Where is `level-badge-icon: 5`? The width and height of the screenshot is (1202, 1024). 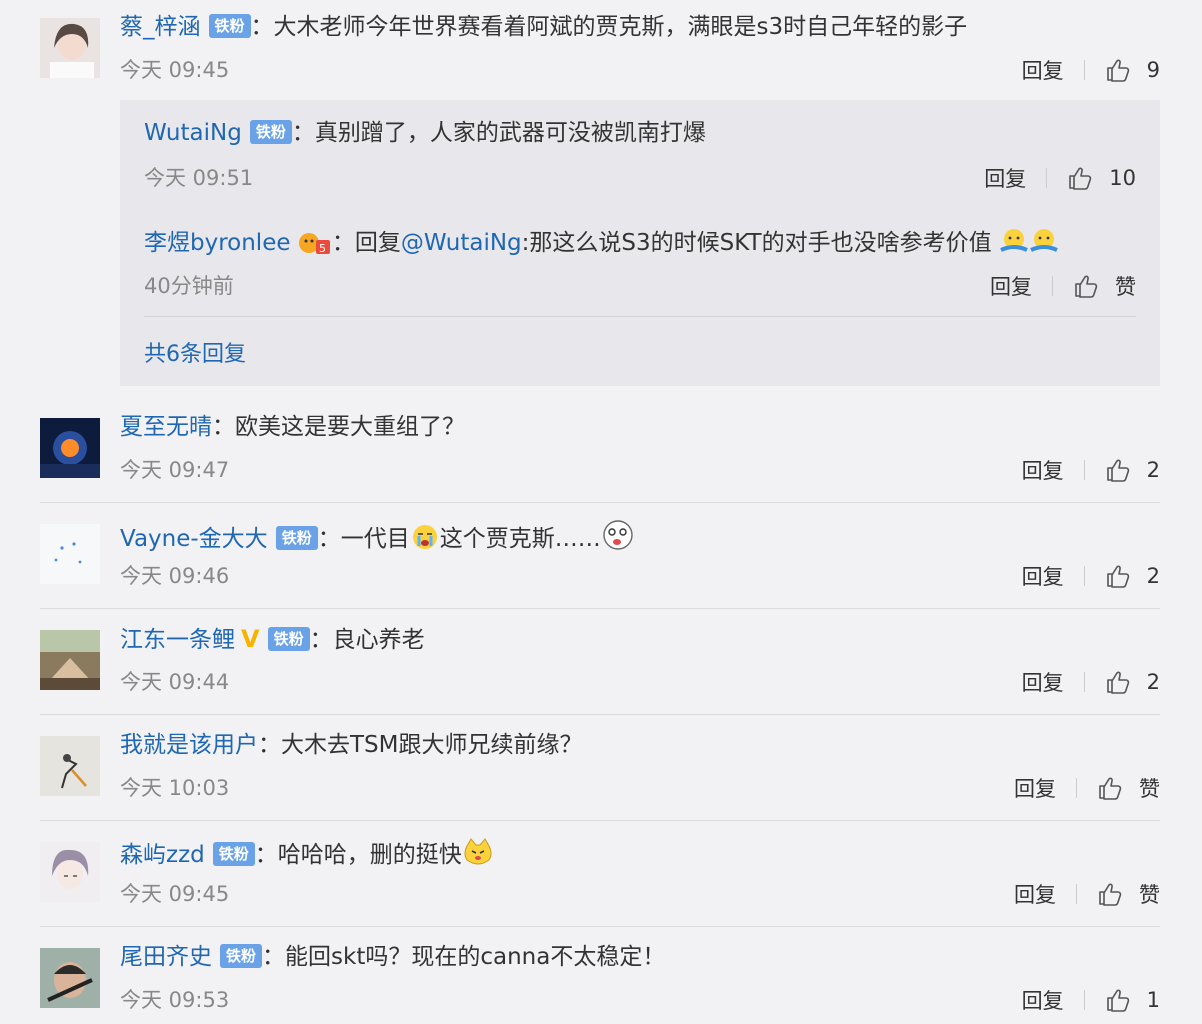
level-badge-icon: 5 is located at coordinates (314, 244).